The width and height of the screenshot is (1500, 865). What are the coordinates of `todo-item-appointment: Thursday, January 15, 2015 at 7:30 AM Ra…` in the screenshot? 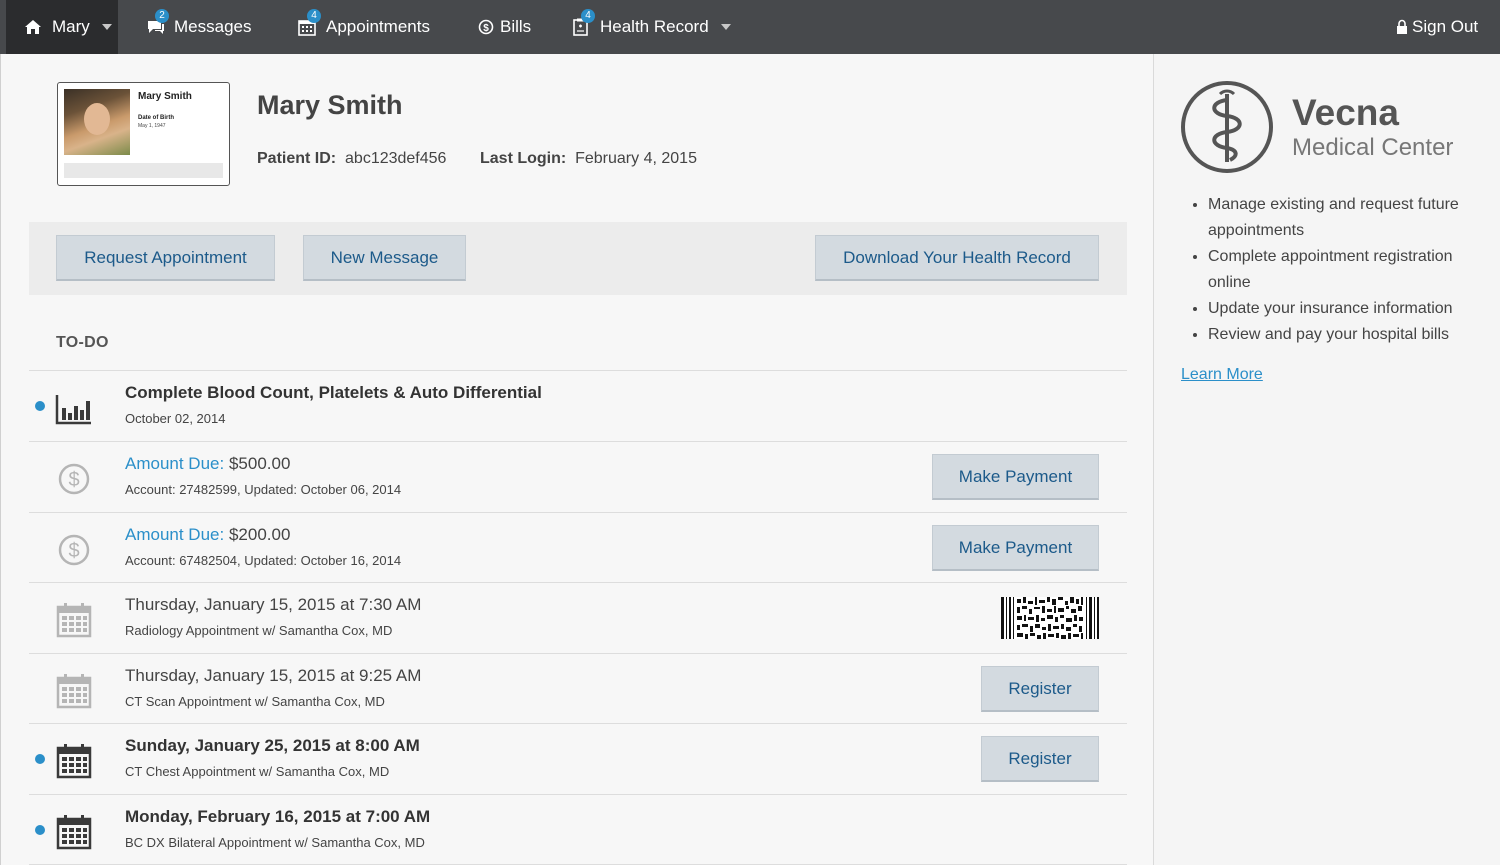 It's located at (578, 617).